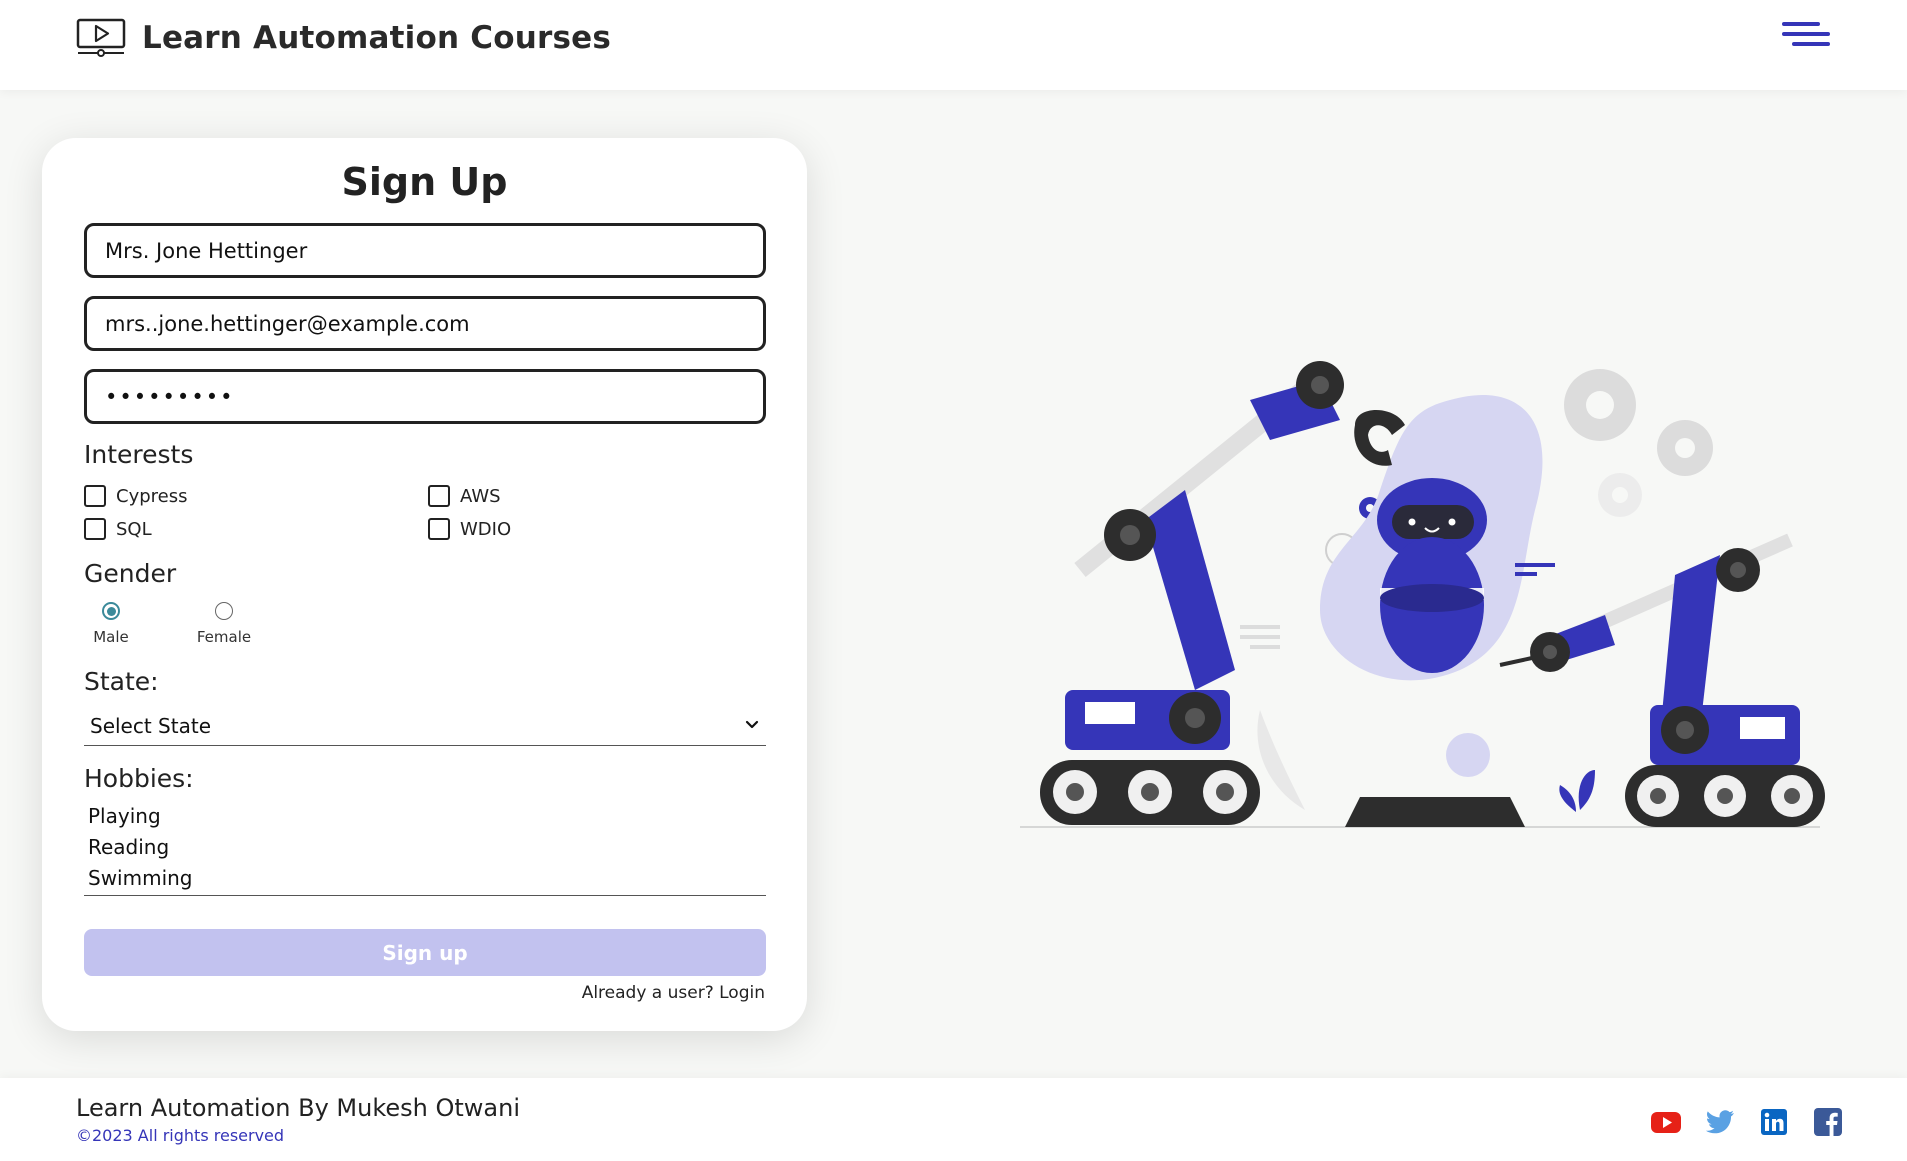 The image size is (1907, 1161). Describe the element at coordinates (298, 1108) in the screenshot. I see `footer-title: Learn Automation By Mukesh Otwani` at that location.